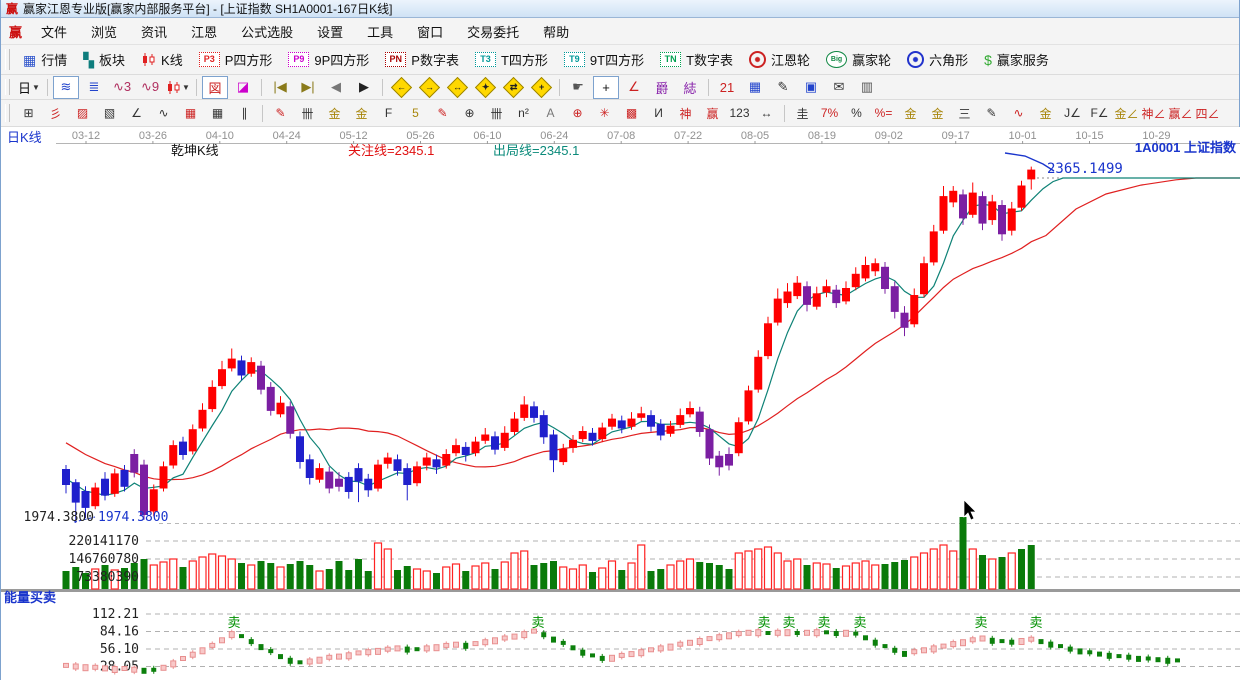 This screenshot has width=1240, height=680. Describe the element at coordinates (1153, 113) in the screenshot. I see `angle-shen-tool-button: 神∠` at that location.